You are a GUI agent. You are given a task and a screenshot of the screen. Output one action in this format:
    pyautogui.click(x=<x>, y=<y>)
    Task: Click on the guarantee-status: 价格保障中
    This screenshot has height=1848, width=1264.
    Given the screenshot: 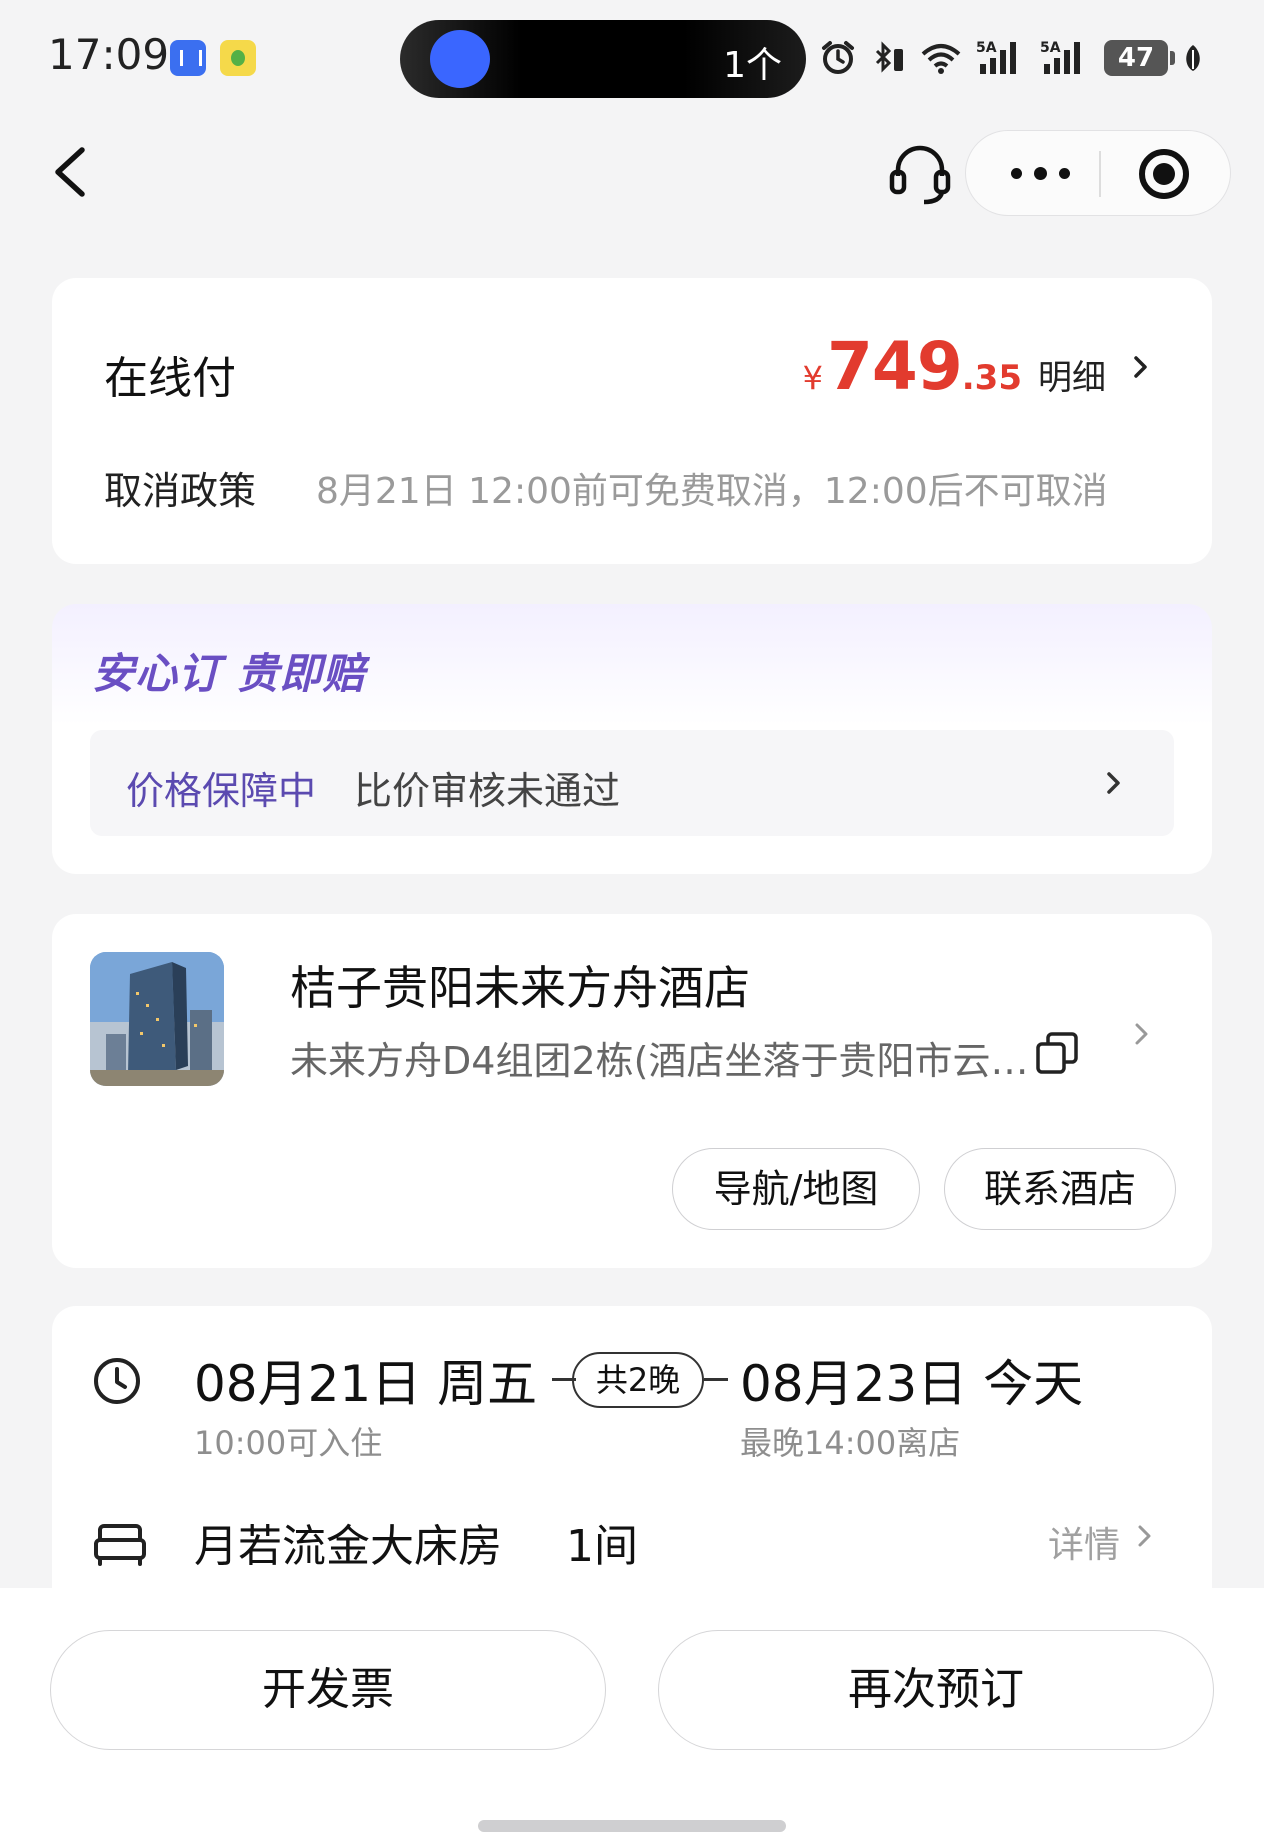 What is the action you would take?
    pyautogui.click(x=221, y=791)
    